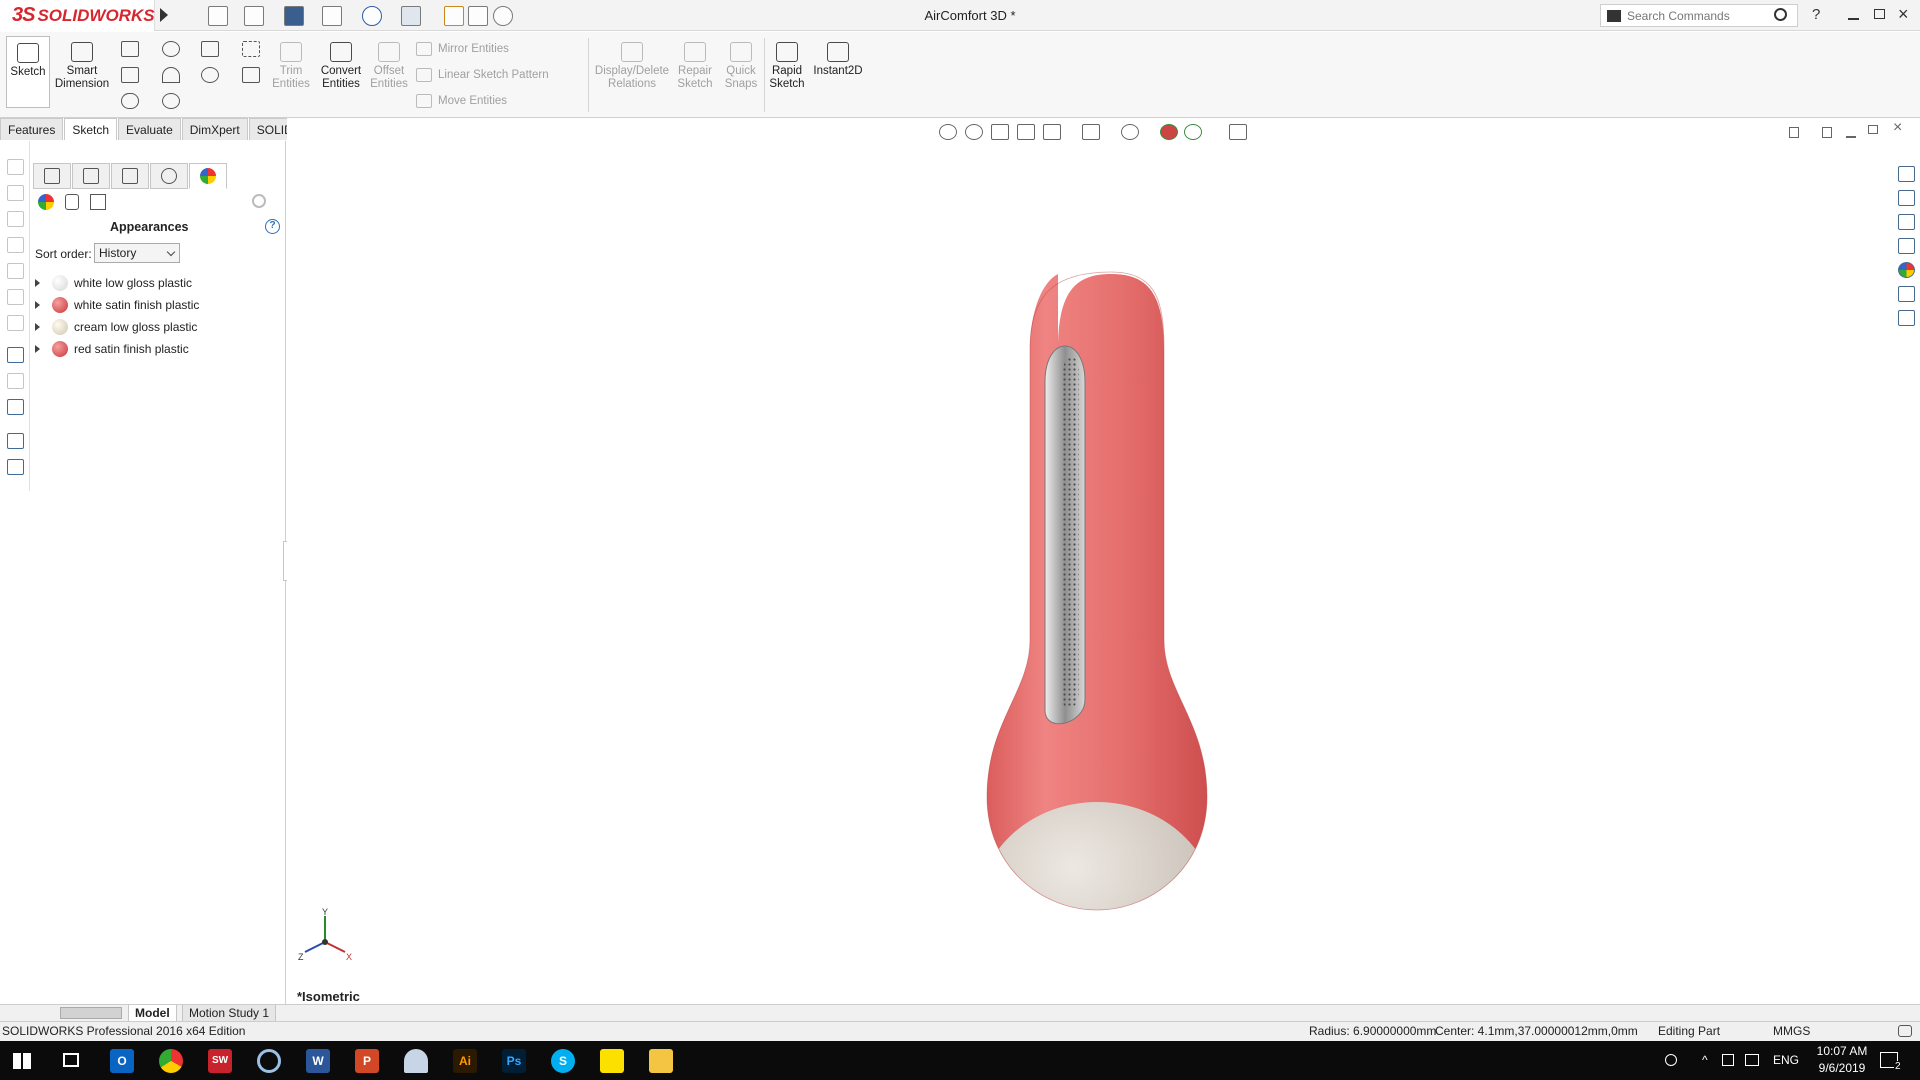 The width and height of the screenshot is (1920, 1080). I want to click on appearance-item-white-satin: white satin finish plastic, so click(117, 305).